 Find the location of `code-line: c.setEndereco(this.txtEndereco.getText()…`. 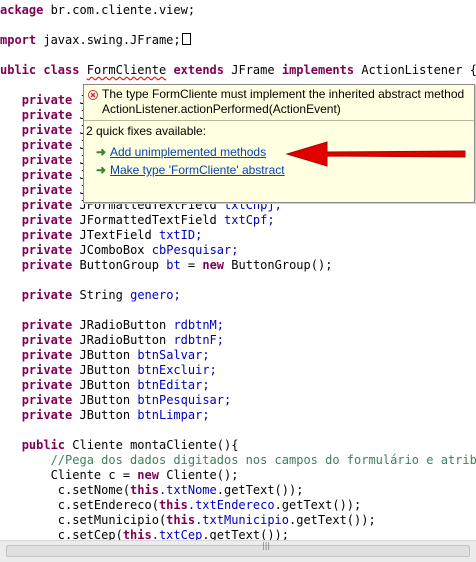

code-line: c.setEndereco(this.txtEndereco.getText()… is located at coordinates (180, 505).